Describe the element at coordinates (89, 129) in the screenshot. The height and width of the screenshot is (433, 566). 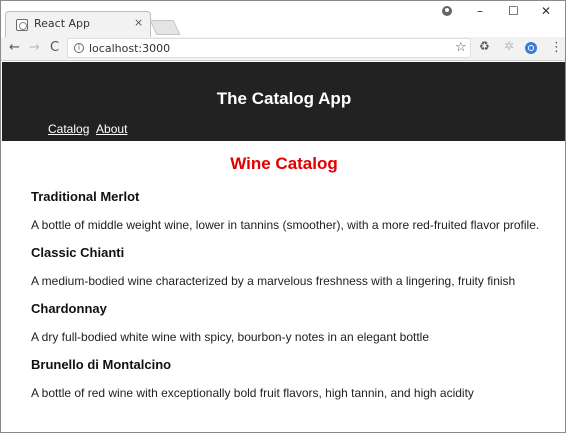
I see `app-nav: Catalog About` at that location.